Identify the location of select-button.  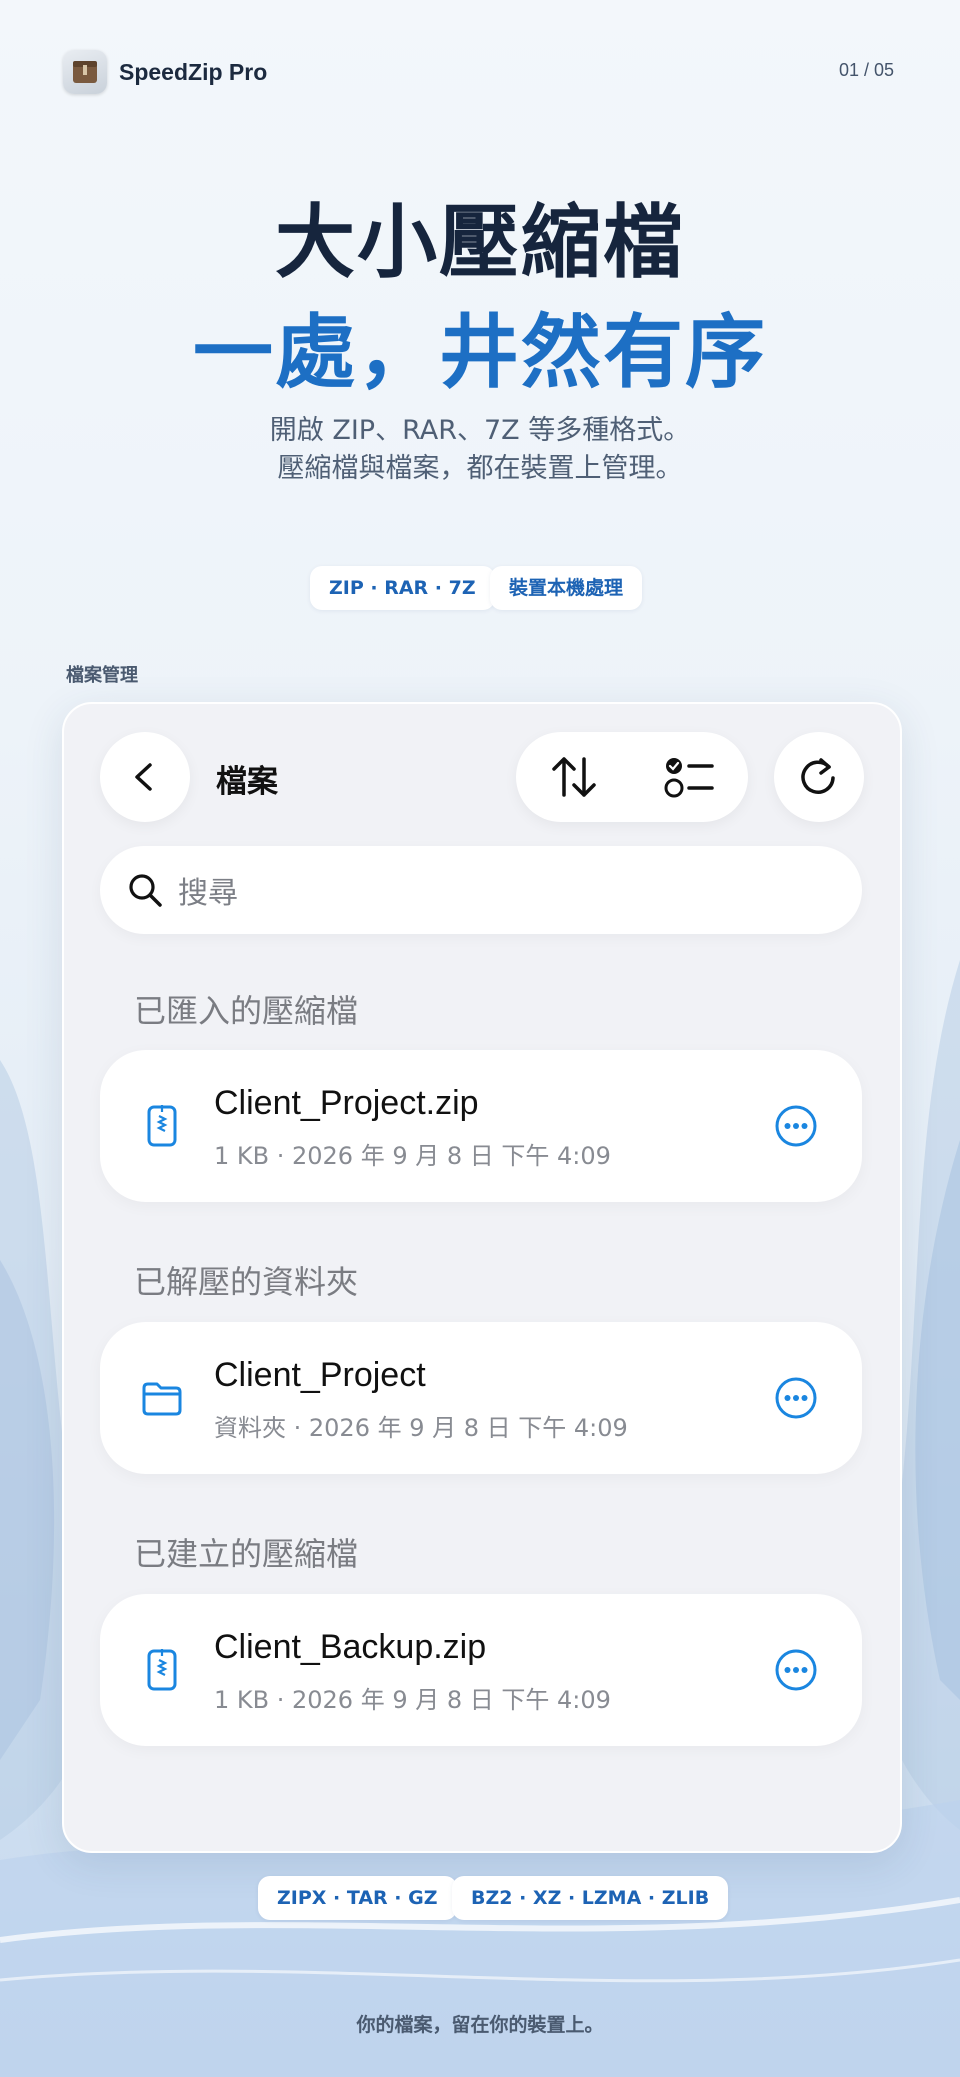
(690, 777).